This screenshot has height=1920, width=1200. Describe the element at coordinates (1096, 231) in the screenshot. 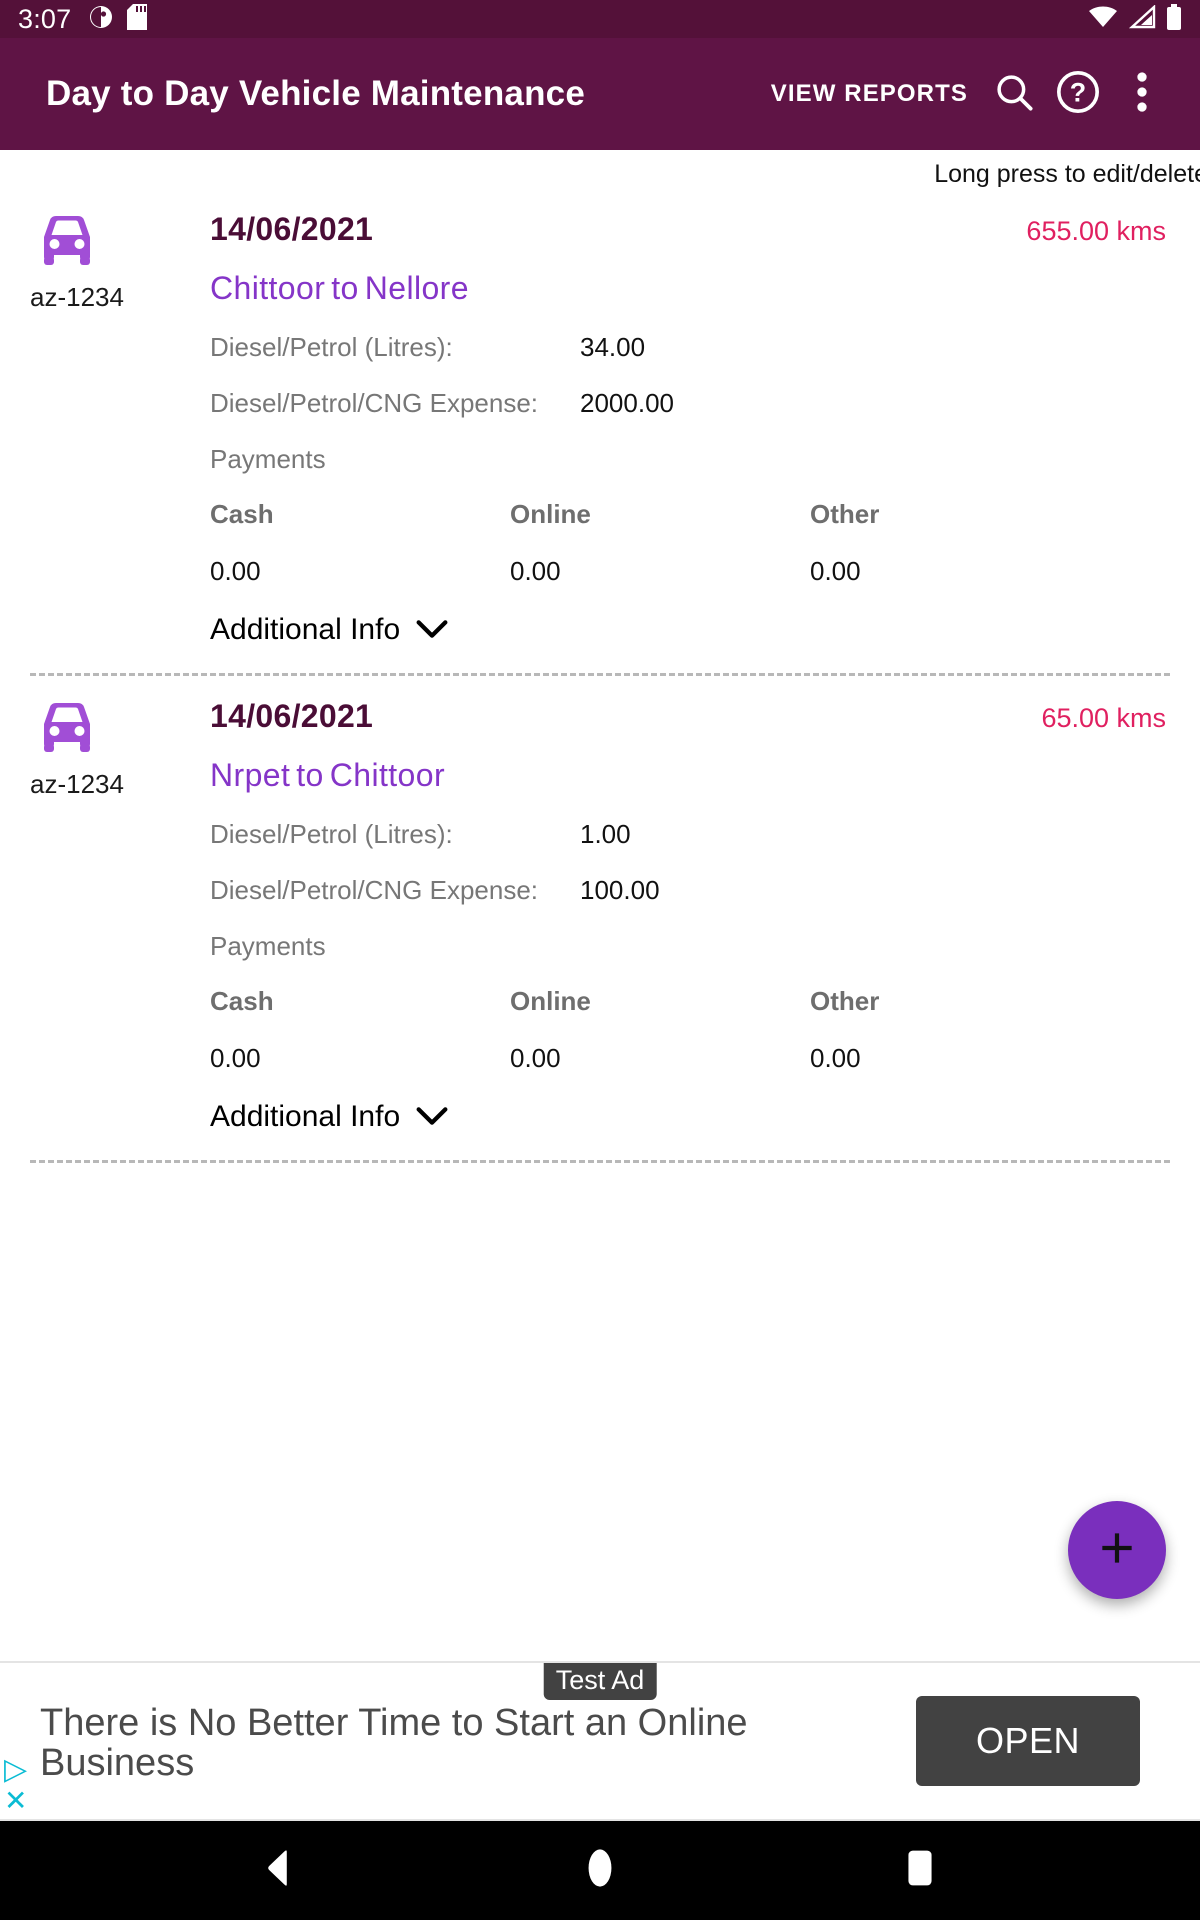

I see `trip-distance: 655.00 kms` at that location.